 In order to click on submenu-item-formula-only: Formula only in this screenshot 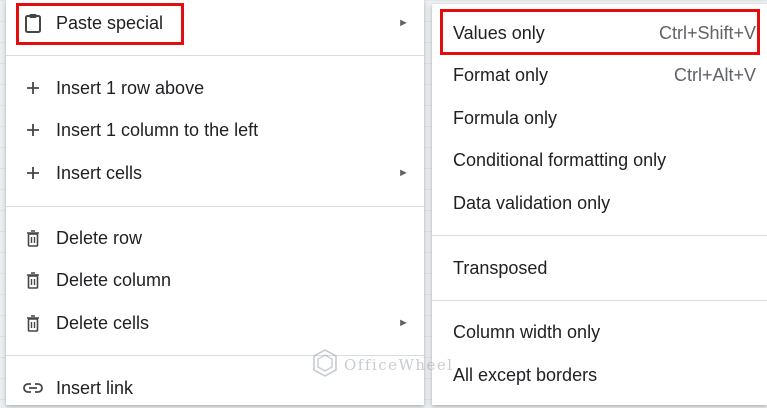, I will do `click(599, 118)`.